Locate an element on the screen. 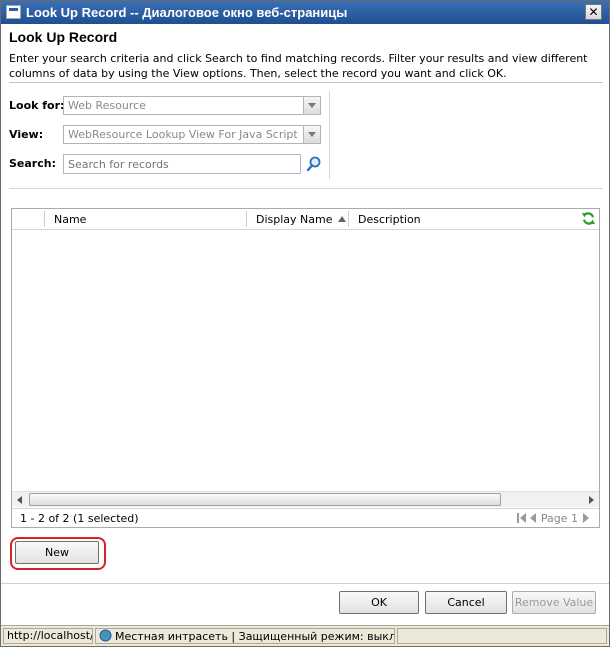  scrollbar-thumb is located at coordinates (265, 499).